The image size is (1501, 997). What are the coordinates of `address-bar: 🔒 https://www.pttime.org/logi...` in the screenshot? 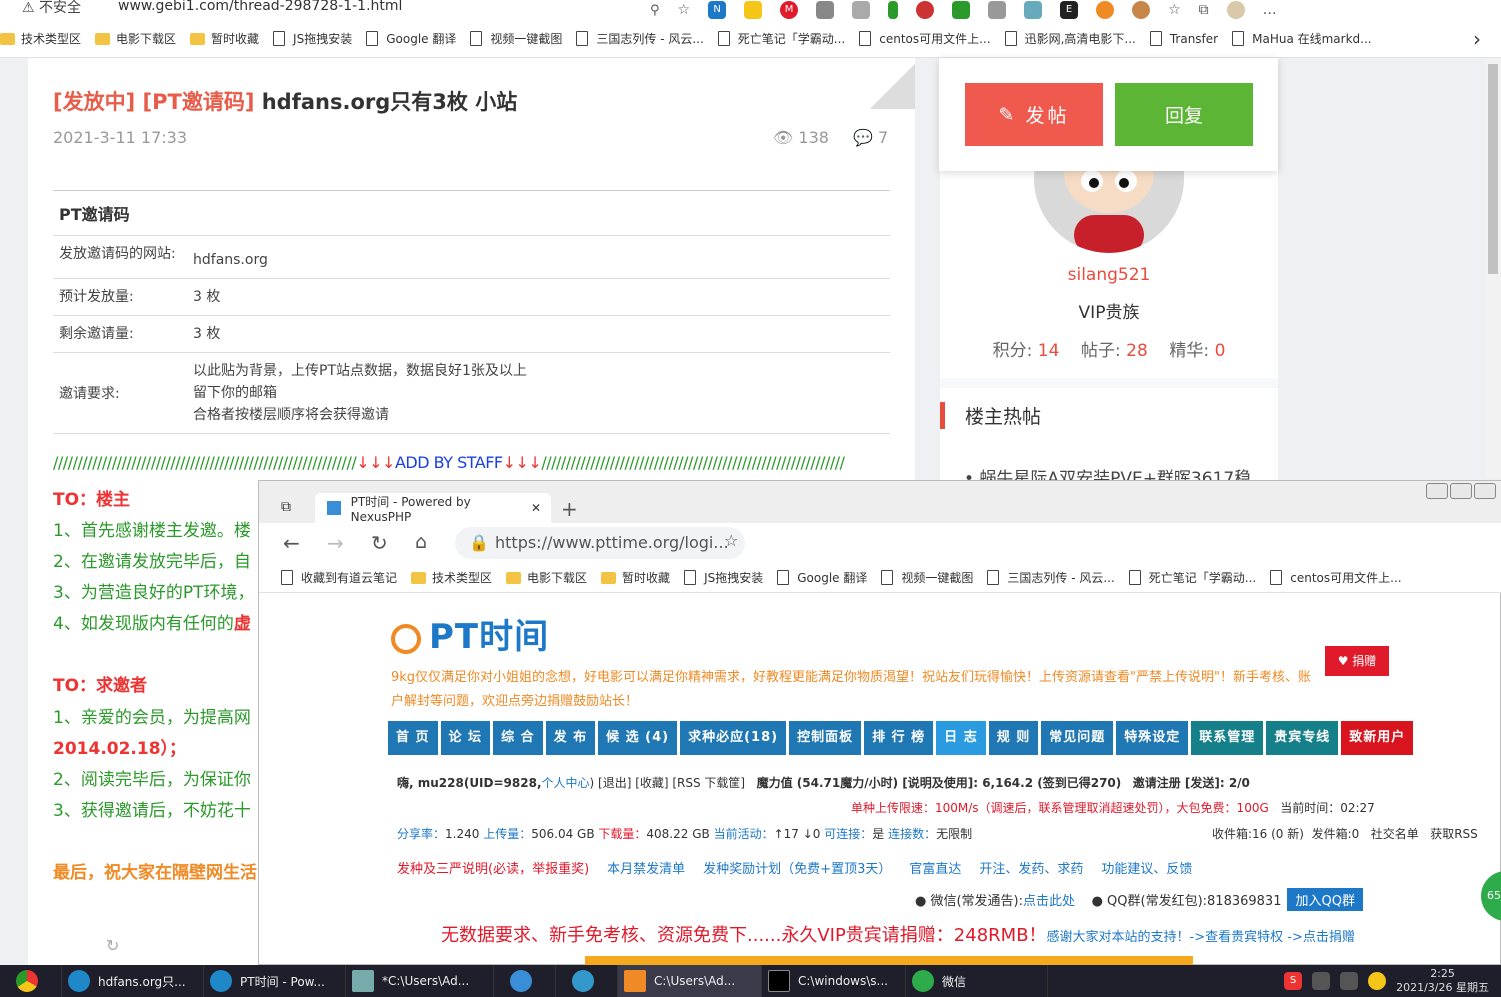 It's located at (600, 543).